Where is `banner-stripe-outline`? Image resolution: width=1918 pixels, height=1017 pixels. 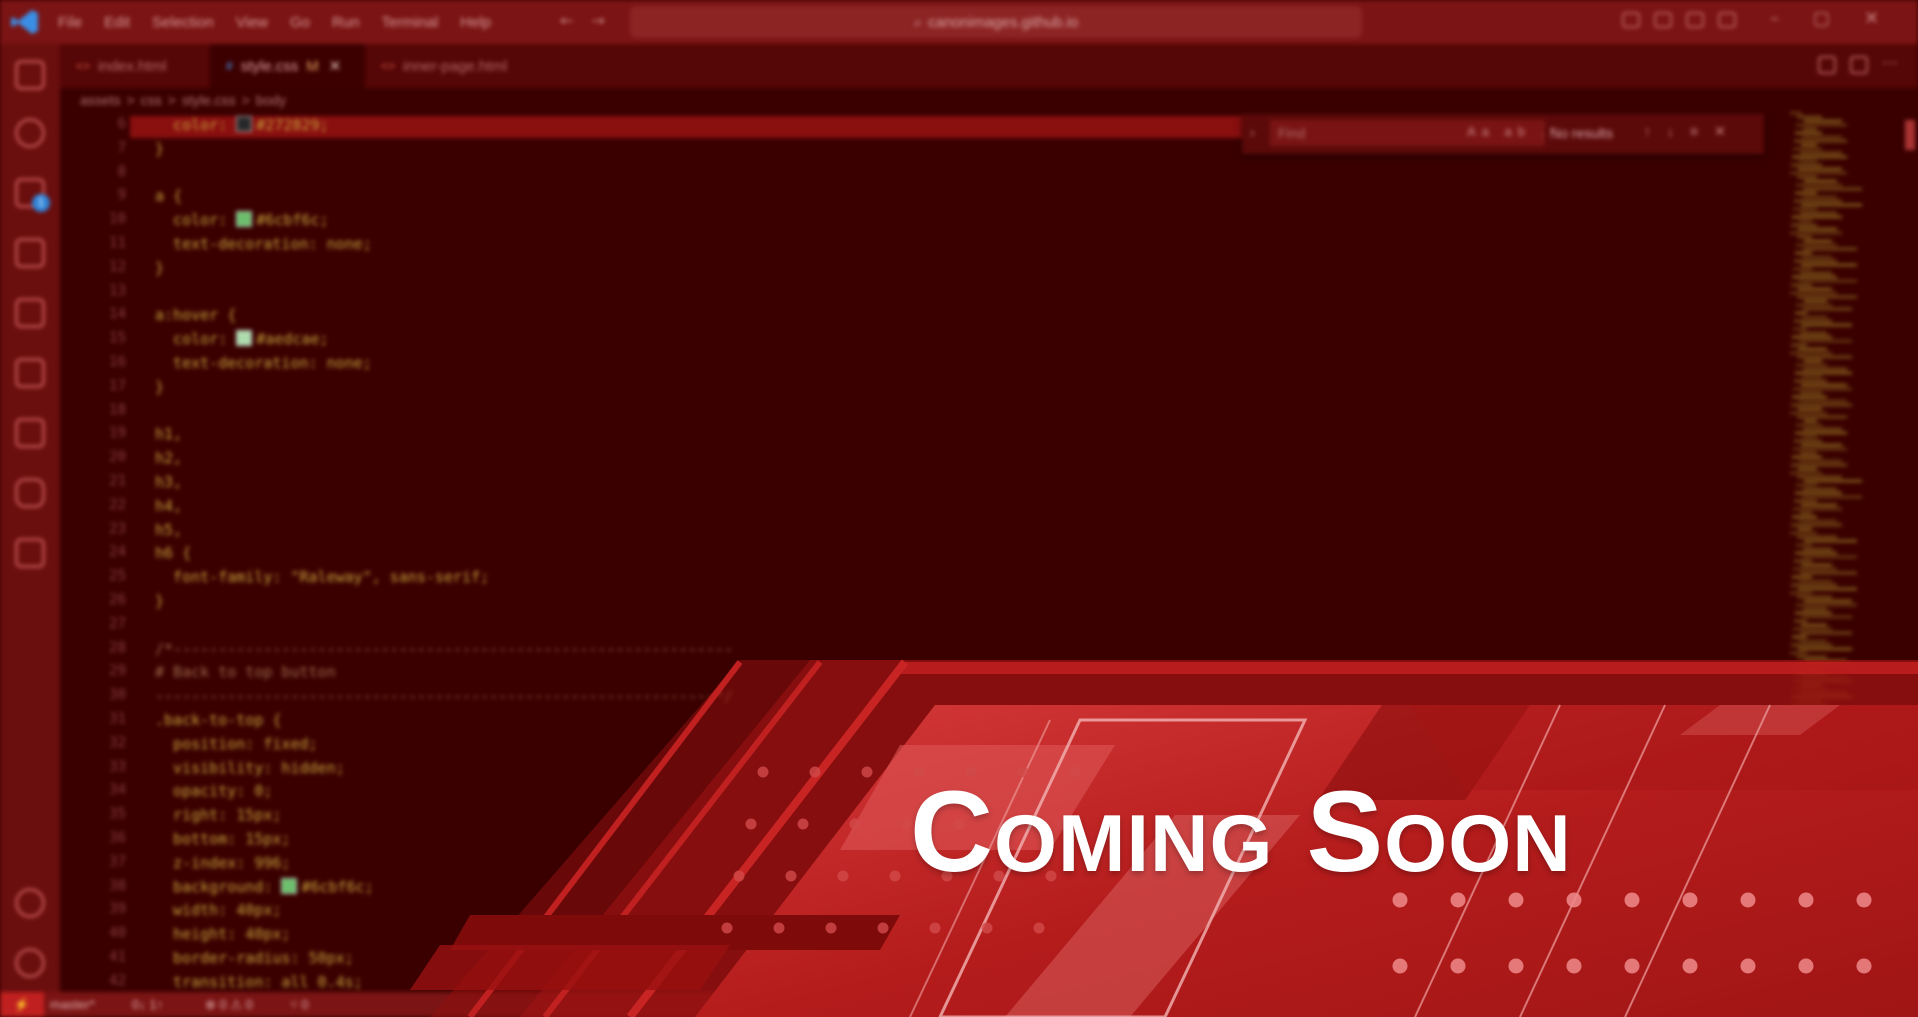 banner-stripe-outline is located at coordinates (1405, 668).